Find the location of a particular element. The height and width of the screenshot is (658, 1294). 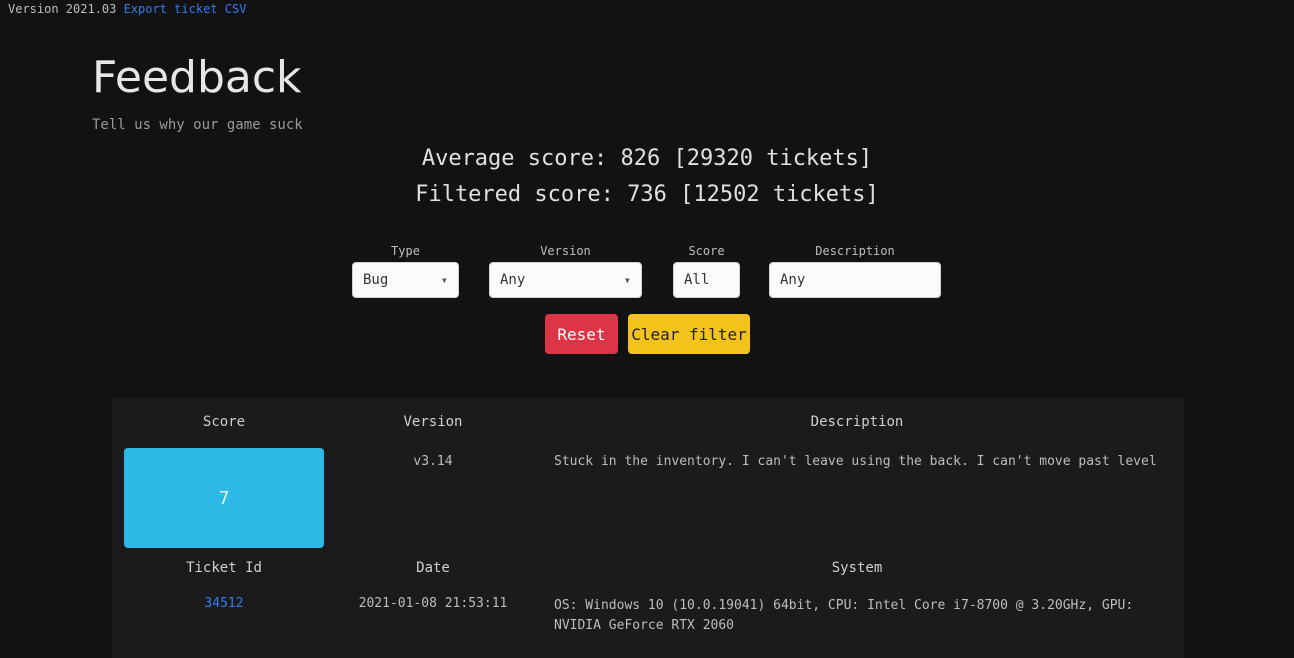

filter-score-select: All is located at coordinates (706, 280).